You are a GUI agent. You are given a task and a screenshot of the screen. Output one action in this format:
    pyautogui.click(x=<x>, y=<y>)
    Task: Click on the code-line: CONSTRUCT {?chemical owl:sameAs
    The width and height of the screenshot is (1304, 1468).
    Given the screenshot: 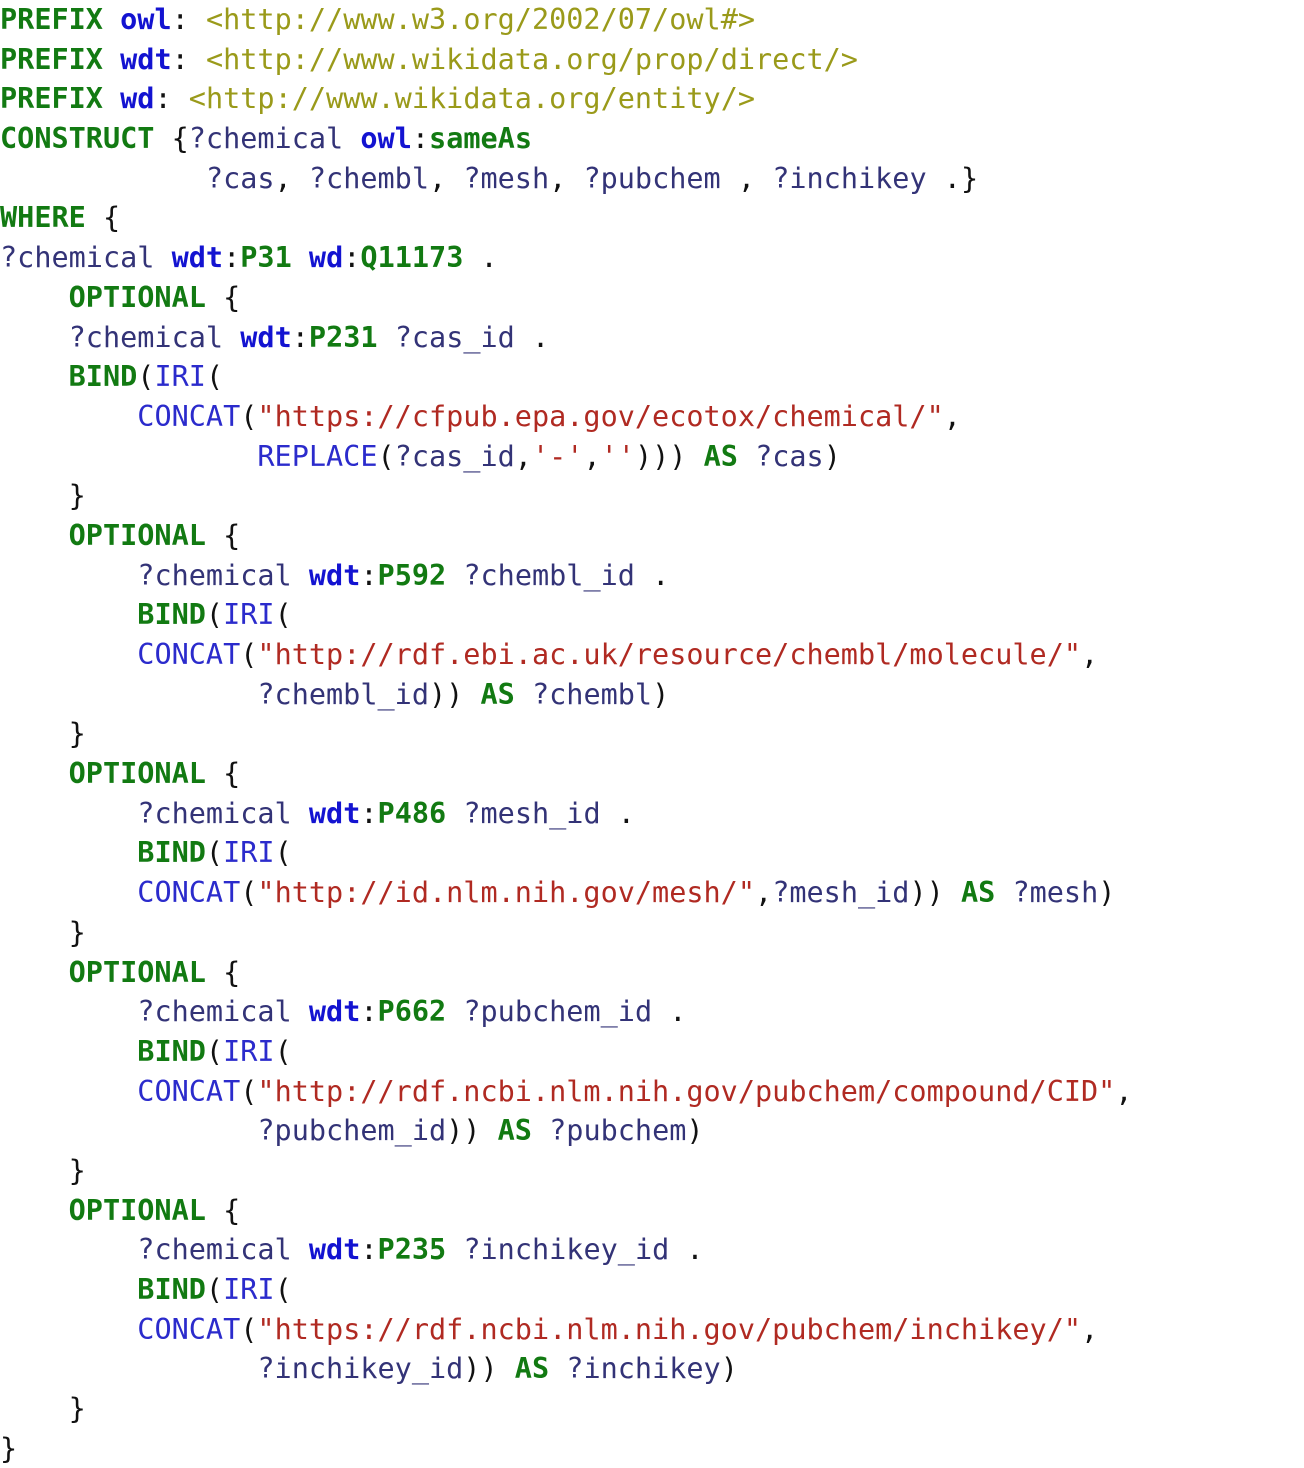 What is the action you would take?
    pyautogui.click(x=652, y=139)
    